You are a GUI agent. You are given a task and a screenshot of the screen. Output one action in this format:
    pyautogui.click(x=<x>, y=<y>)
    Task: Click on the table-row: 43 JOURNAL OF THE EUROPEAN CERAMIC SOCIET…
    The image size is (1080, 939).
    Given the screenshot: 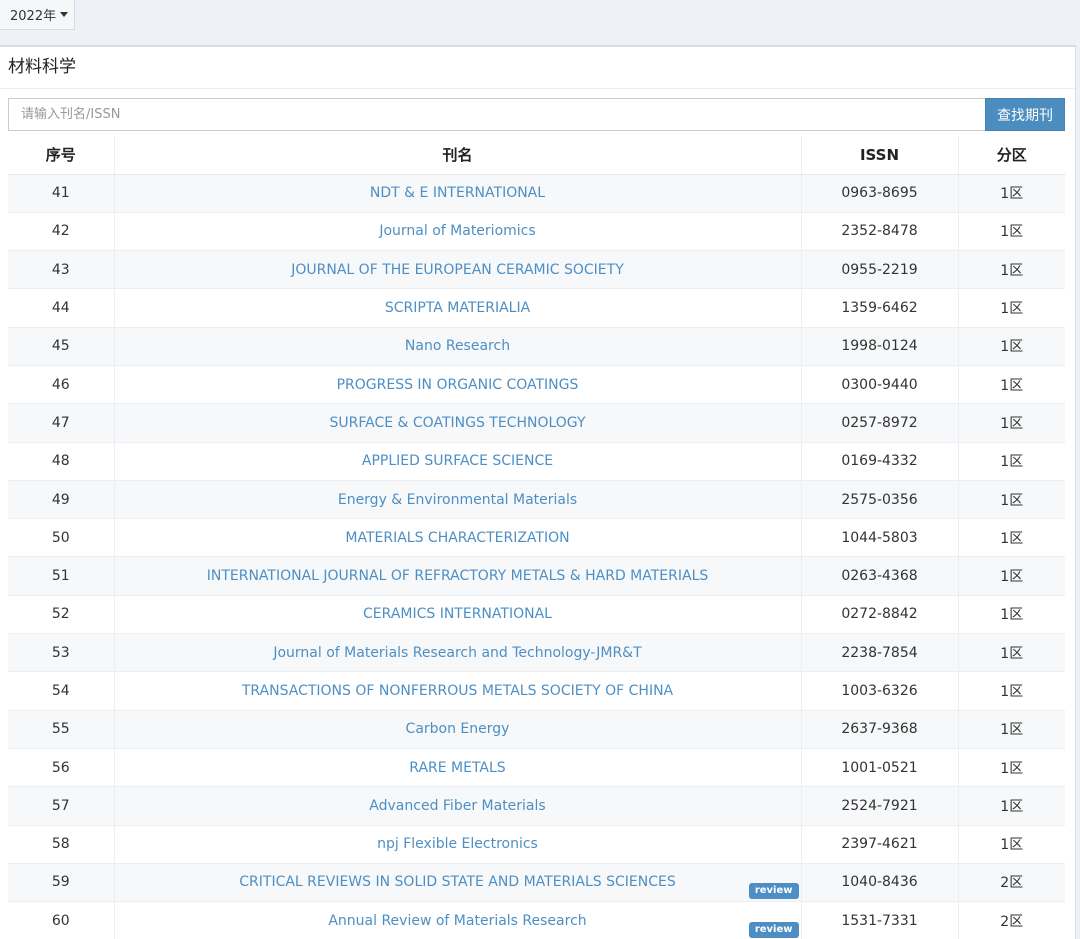 What is the action you would take?
    pyautogui.click(x=536, y=269)
    